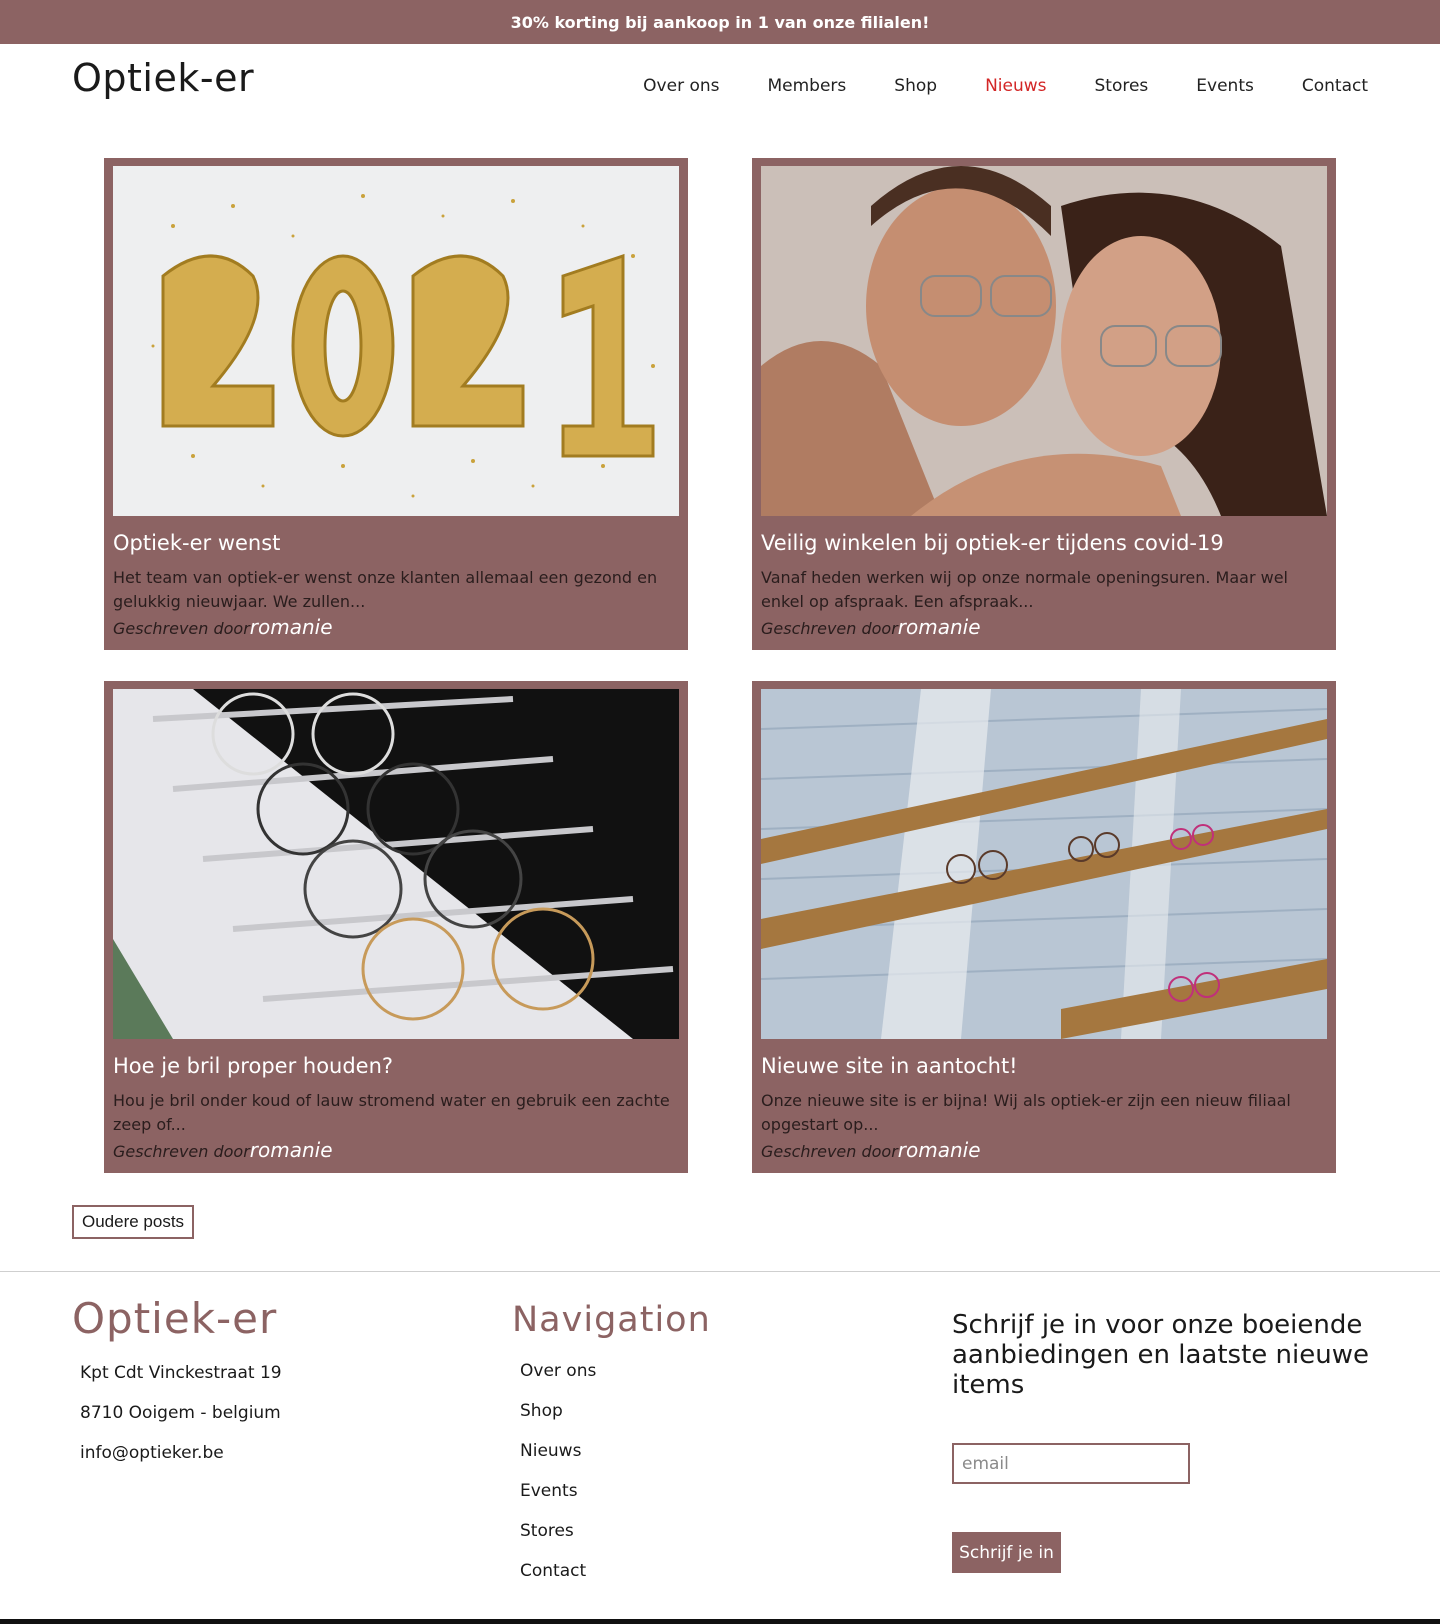 The height and width of the screenshot is (1624, 1440). What do you see at coordinates (1225, 86) in the screenshot?
I see `nav-events: Events` at bounding box center [1225, 86].